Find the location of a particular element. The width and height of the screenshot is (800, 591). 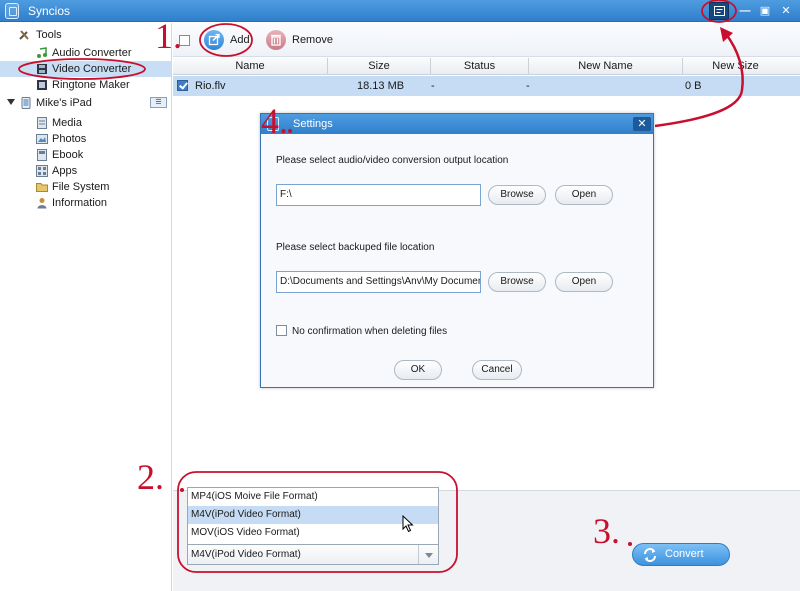

annotation-step-1: 1. is located at coordinates (168, 36).